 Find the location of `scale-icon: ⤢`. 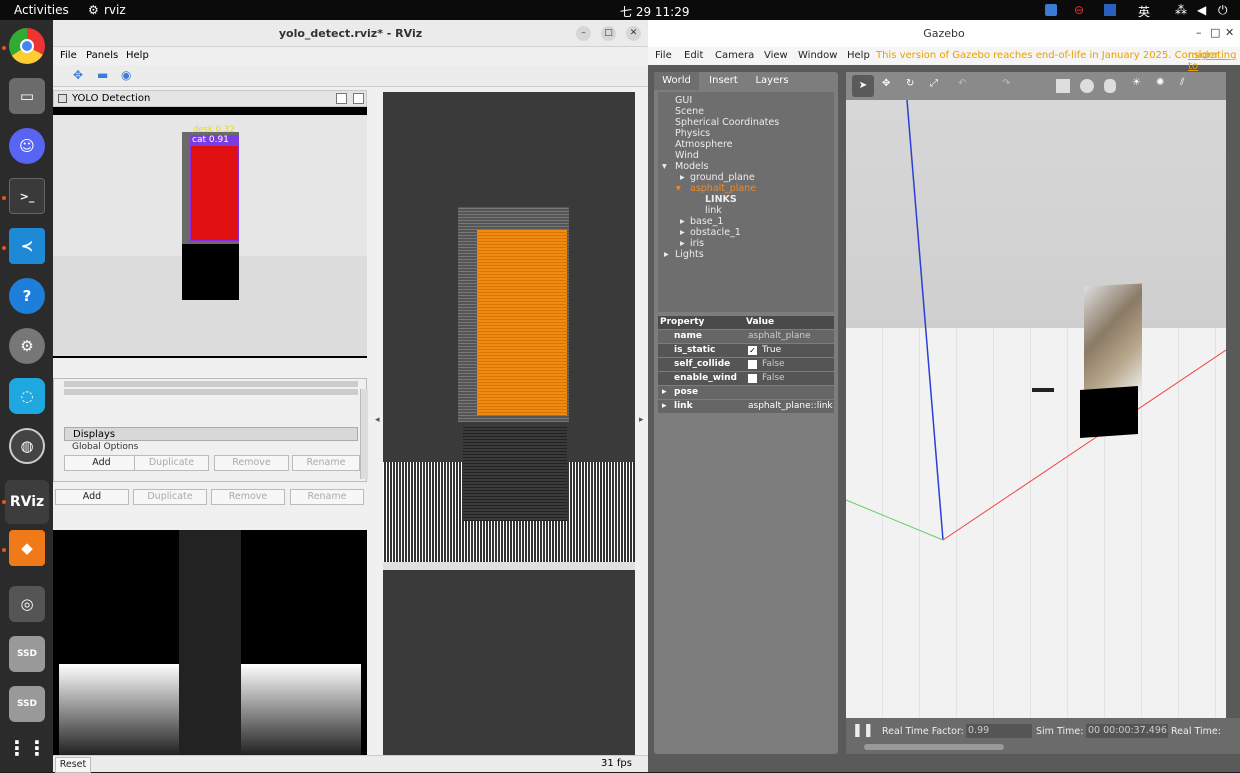

scale-icon: ⤢ is located at coordinates (934, 83).